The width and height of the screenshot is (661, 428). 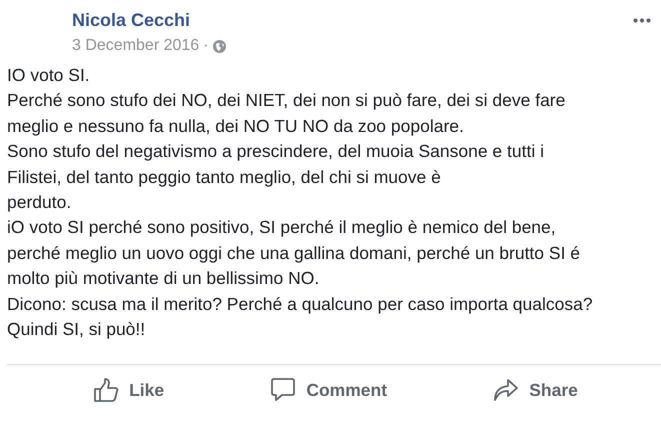 I want to click on post-text-line: perché meglio un uovo oggi che una gallina domani, perché un brutto SI é, so click(x=293, y=252).